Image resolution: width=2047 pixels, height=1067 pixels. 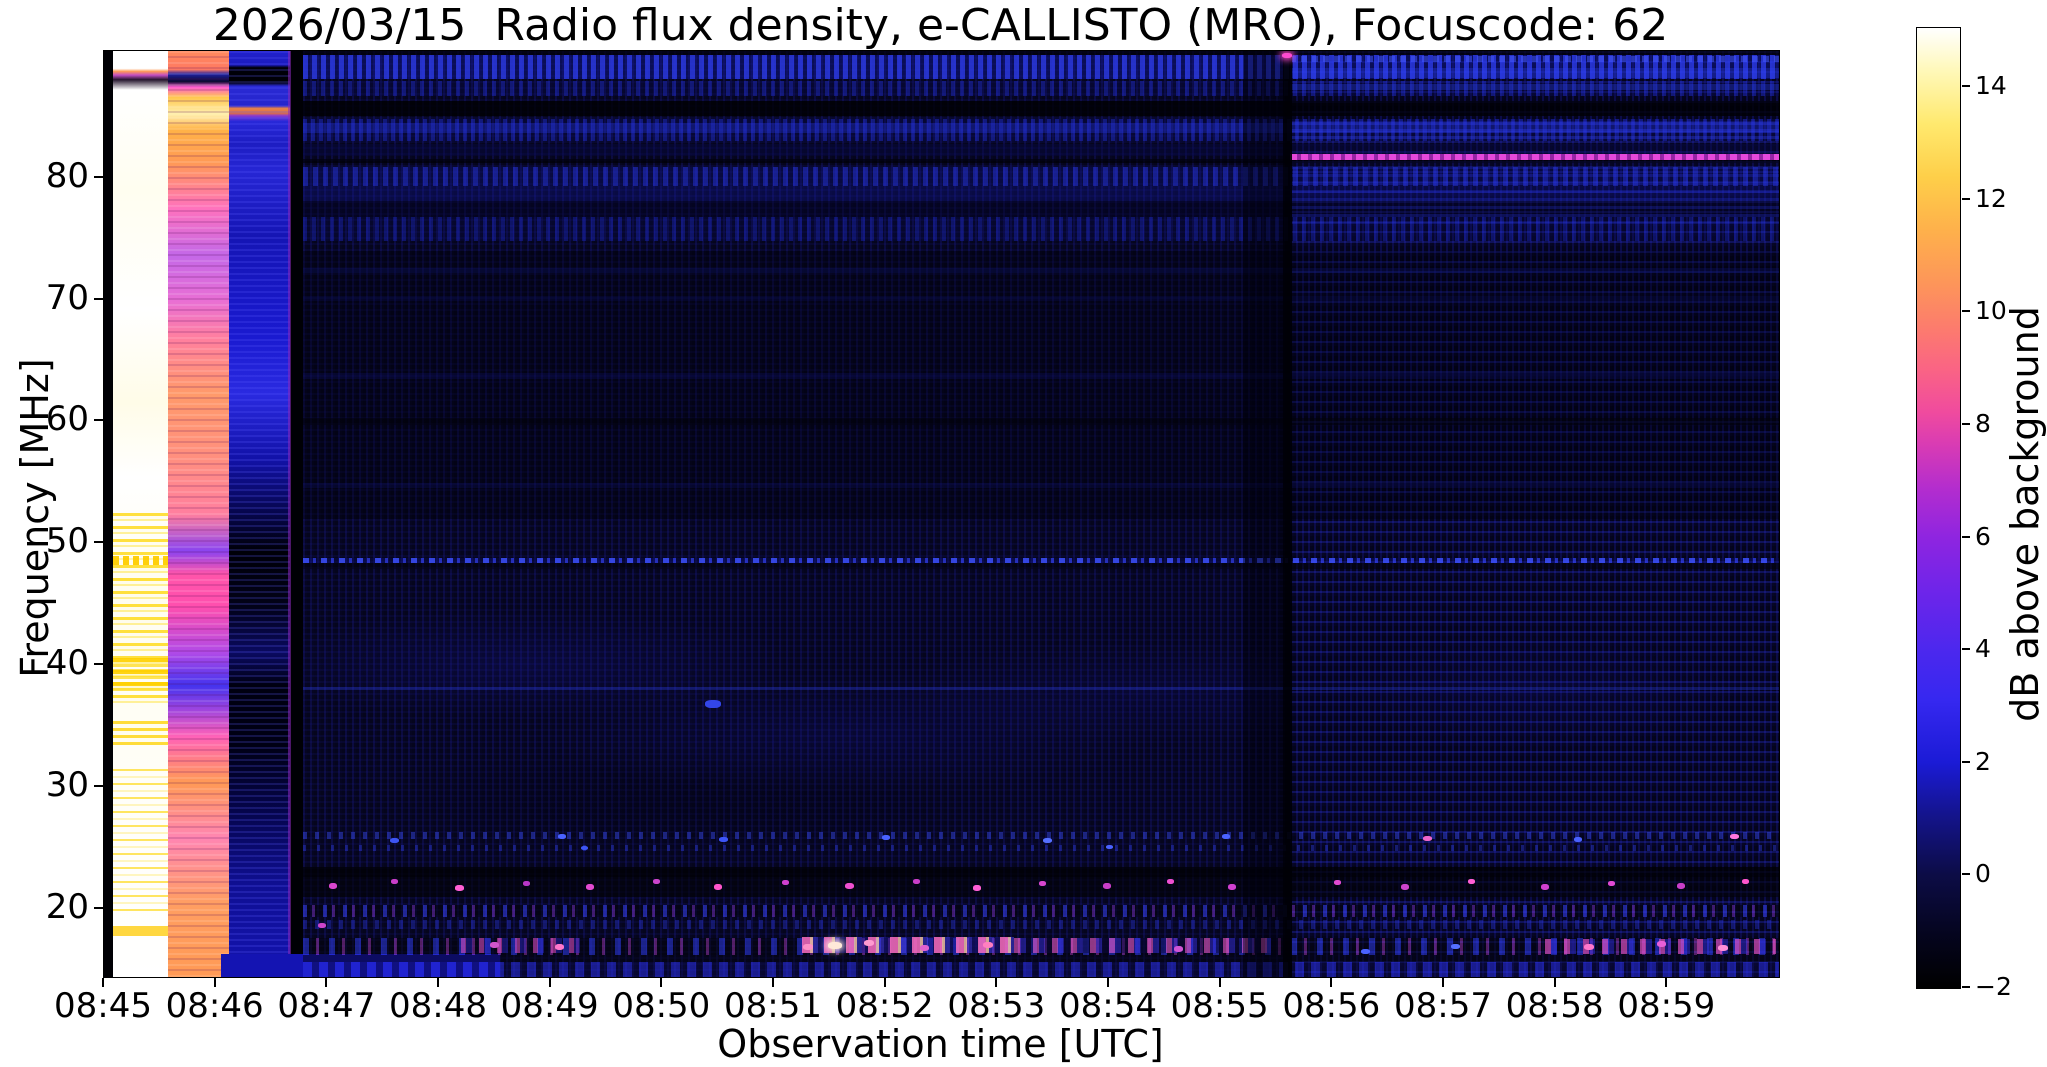 I want to click on y-tick-label: 20, so click(x=67, y=906).